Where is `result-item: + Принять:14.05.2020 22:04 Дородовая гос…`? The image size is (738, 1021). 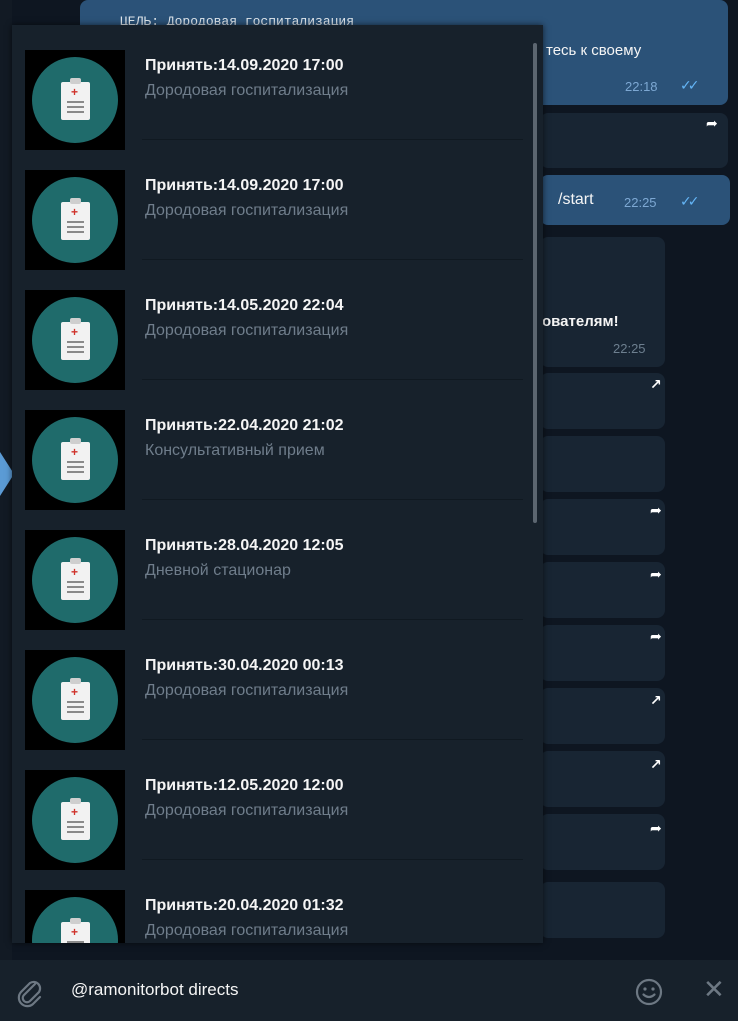
result-item: + Принять:14.05.2020 22:04 Дородовая гос… is located at coordinates (277, 327).